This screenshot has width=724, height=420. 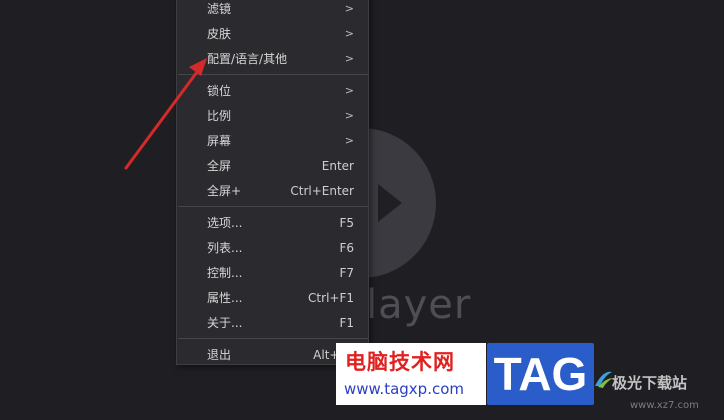 What do you see at coordinates (540, 374) in the screenshot?
I see `watermark-tag-logo: TAG` at bounding box center [540, 374].